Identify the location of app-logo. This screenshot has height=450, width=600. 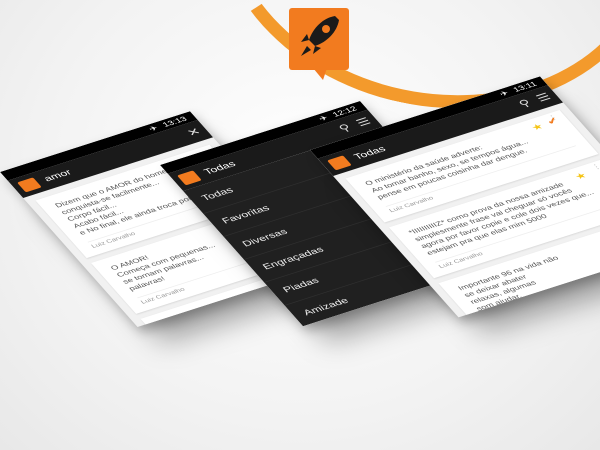
(319, 44).